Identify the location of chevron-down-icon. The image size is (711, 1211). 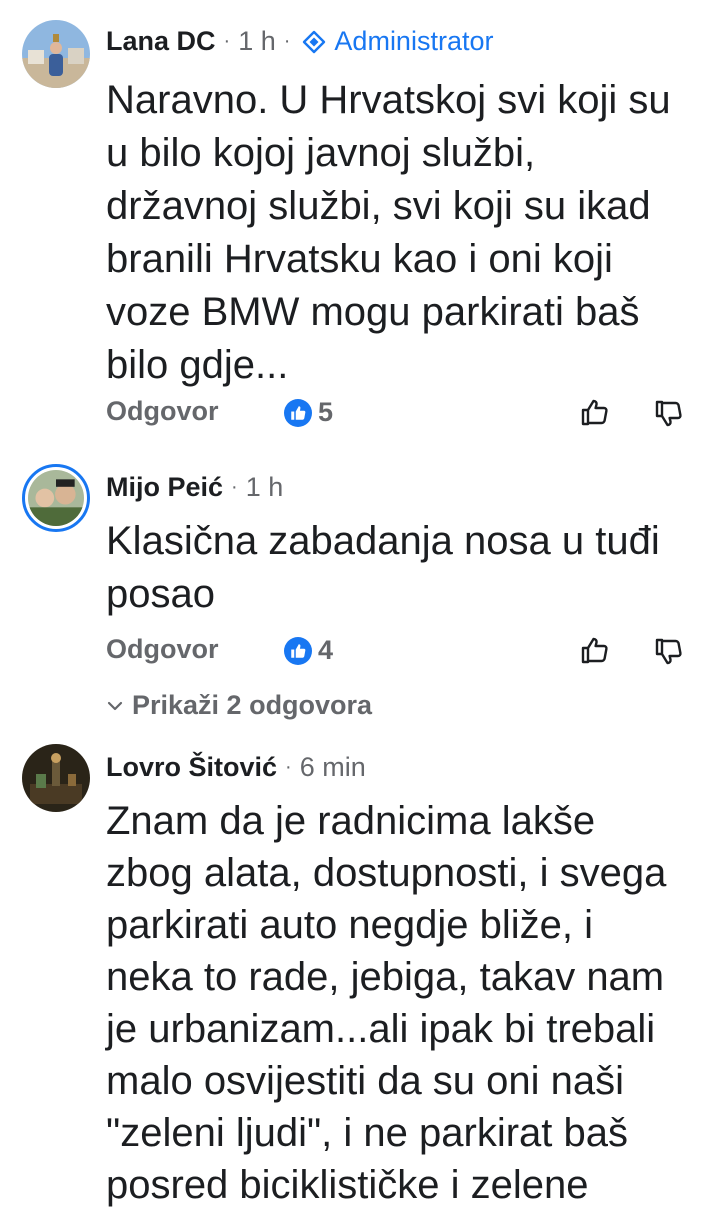
(115, 705).